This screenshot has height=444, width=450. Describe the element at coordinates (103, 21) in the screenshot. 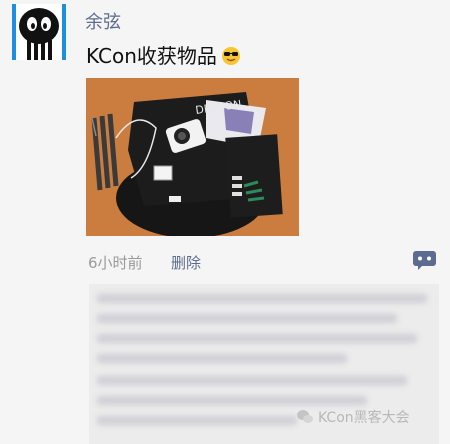

I see `author-name: 余弦` at that location.